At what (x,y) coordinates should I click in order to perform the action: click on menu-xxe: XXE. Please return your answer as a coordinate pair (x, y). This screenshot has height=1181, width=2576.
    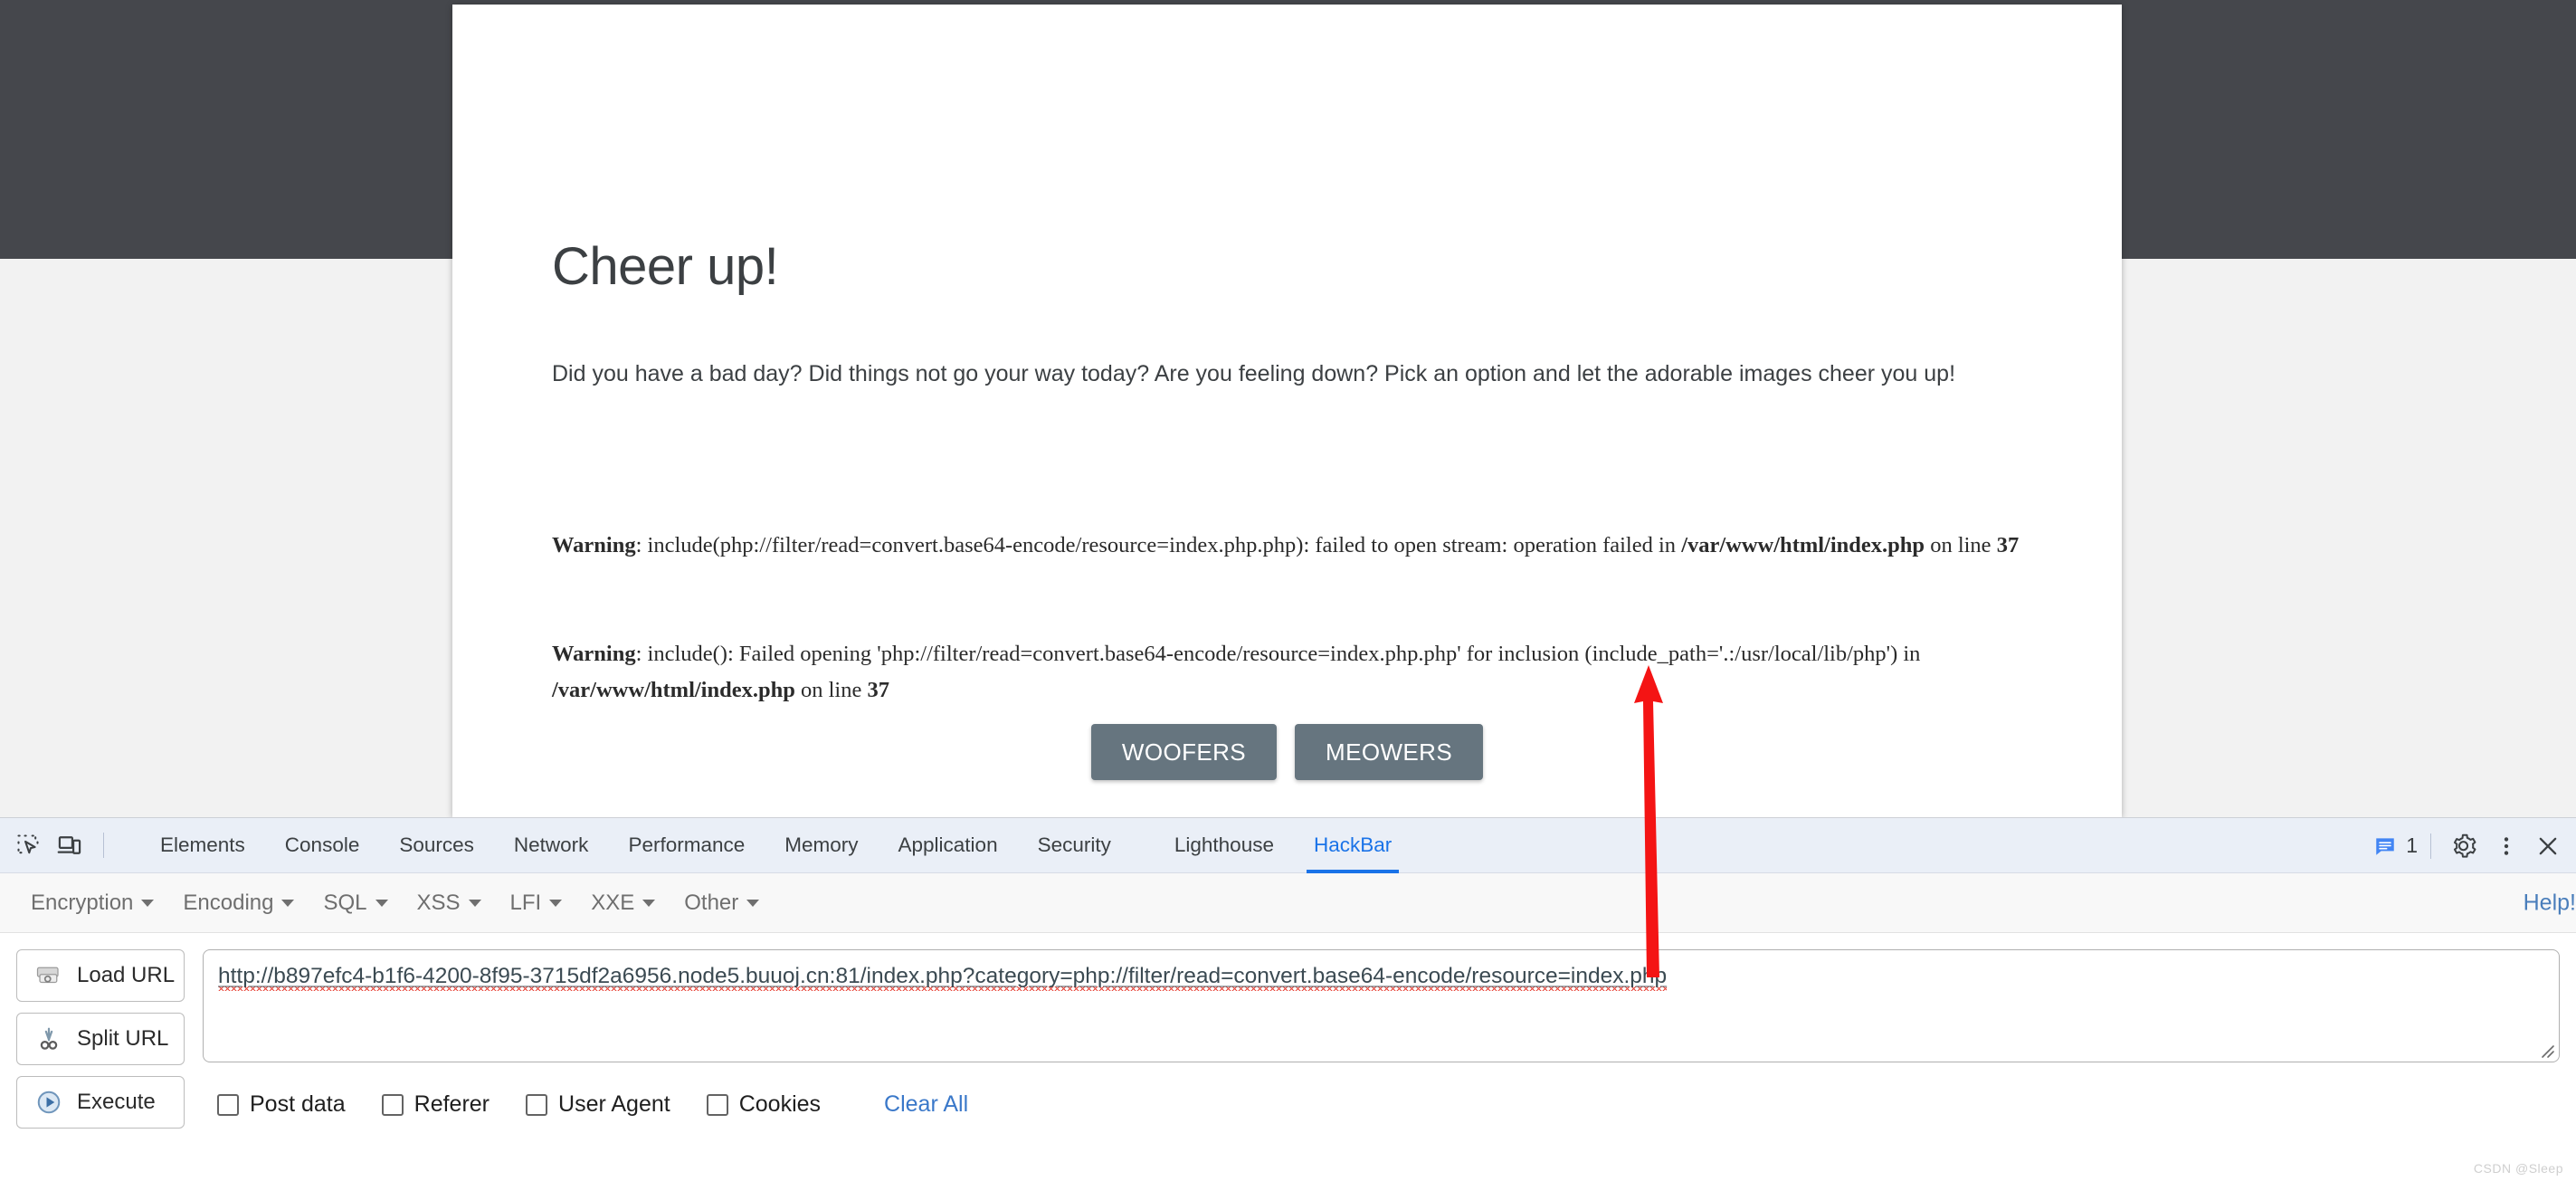
    Looking at the image, I should click on (623, 903).